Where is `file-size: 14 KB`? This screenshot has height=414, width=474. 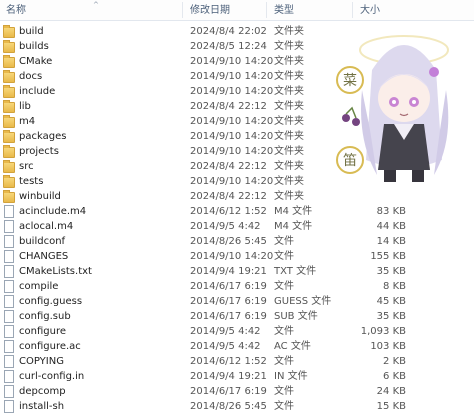
file-size: 14 KB is located at coordinates (391, 241).